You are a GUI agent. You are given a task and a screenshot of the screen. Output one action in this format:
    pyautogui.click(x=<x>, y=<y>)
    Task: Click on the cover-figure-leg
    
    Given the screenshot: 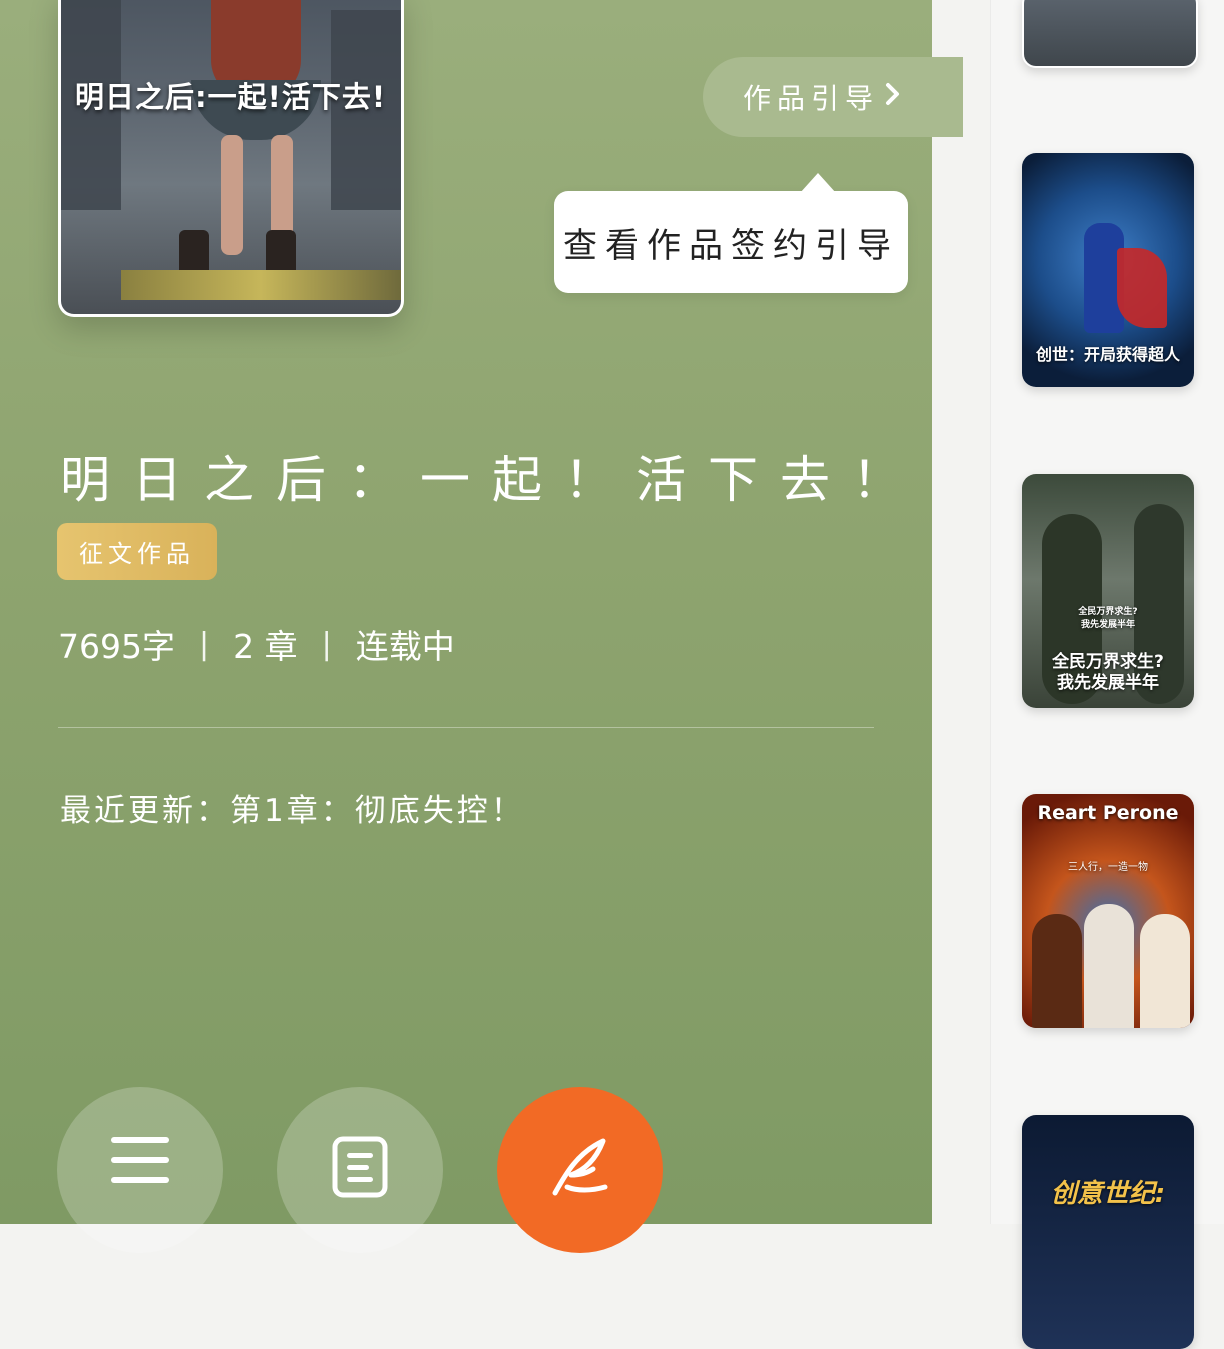 What is the action you would take?
    pyautogui.click(x=232, y=195)
    